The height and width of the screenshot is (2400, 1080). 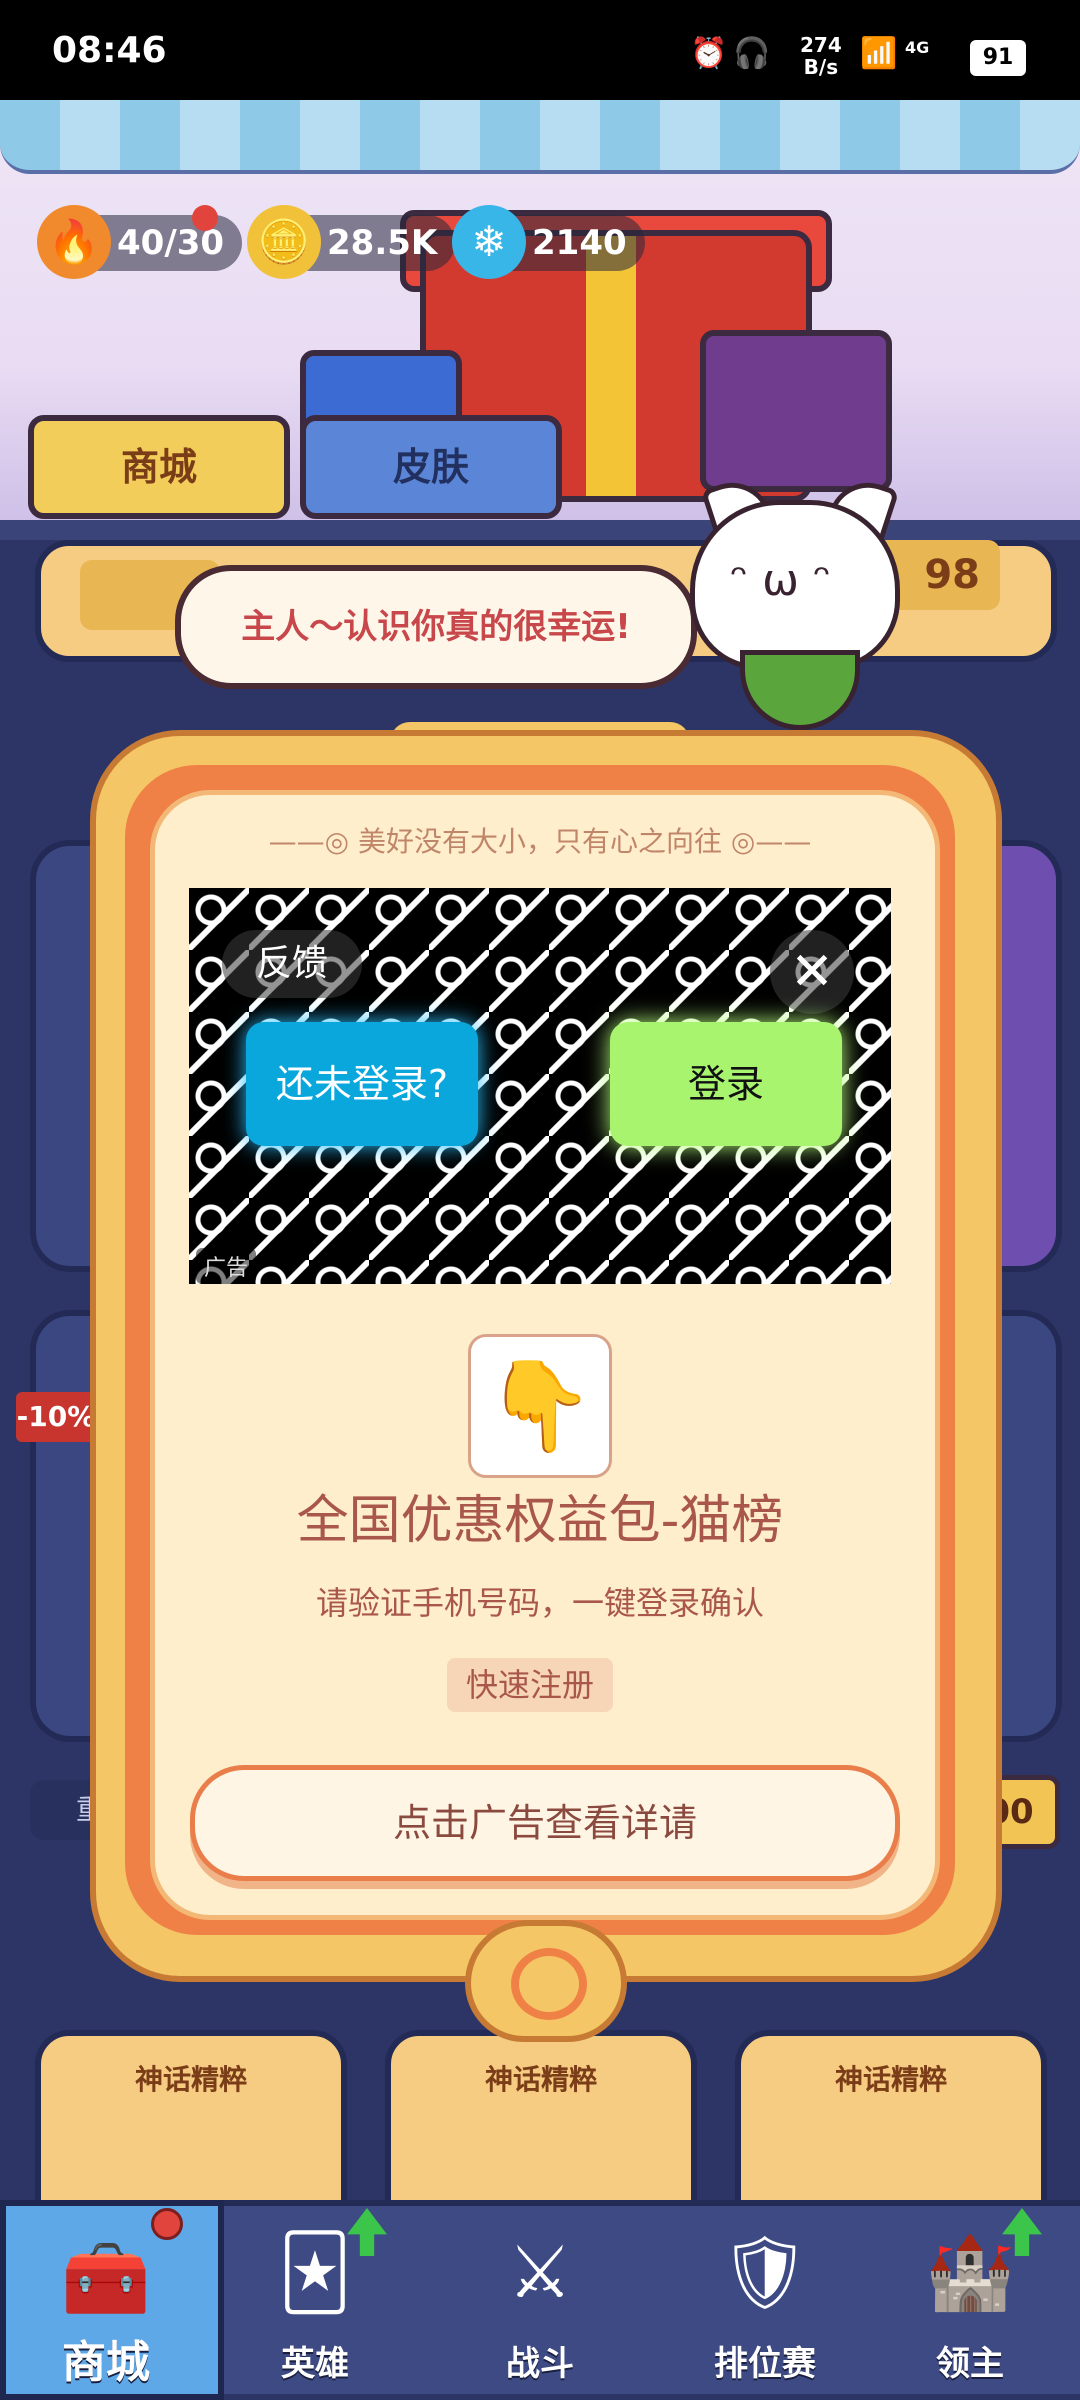 What do you see at coordinates (767, 841) in the screenshot?
I see `slogan-ornament-right-icon: ◎——` at bounding box center [767, 841].